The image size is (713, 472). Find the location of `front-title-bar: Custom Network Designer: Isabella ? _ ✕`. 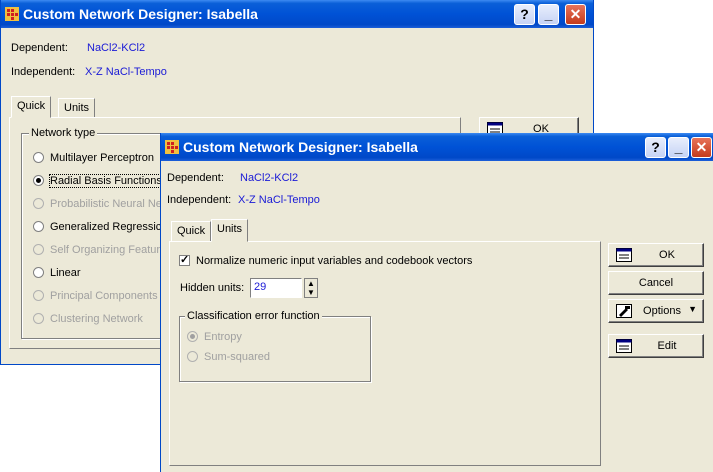

front-title-bar: Custom Network Designer: Isabella ? _ ✕ is located at coordinates (437, 147).